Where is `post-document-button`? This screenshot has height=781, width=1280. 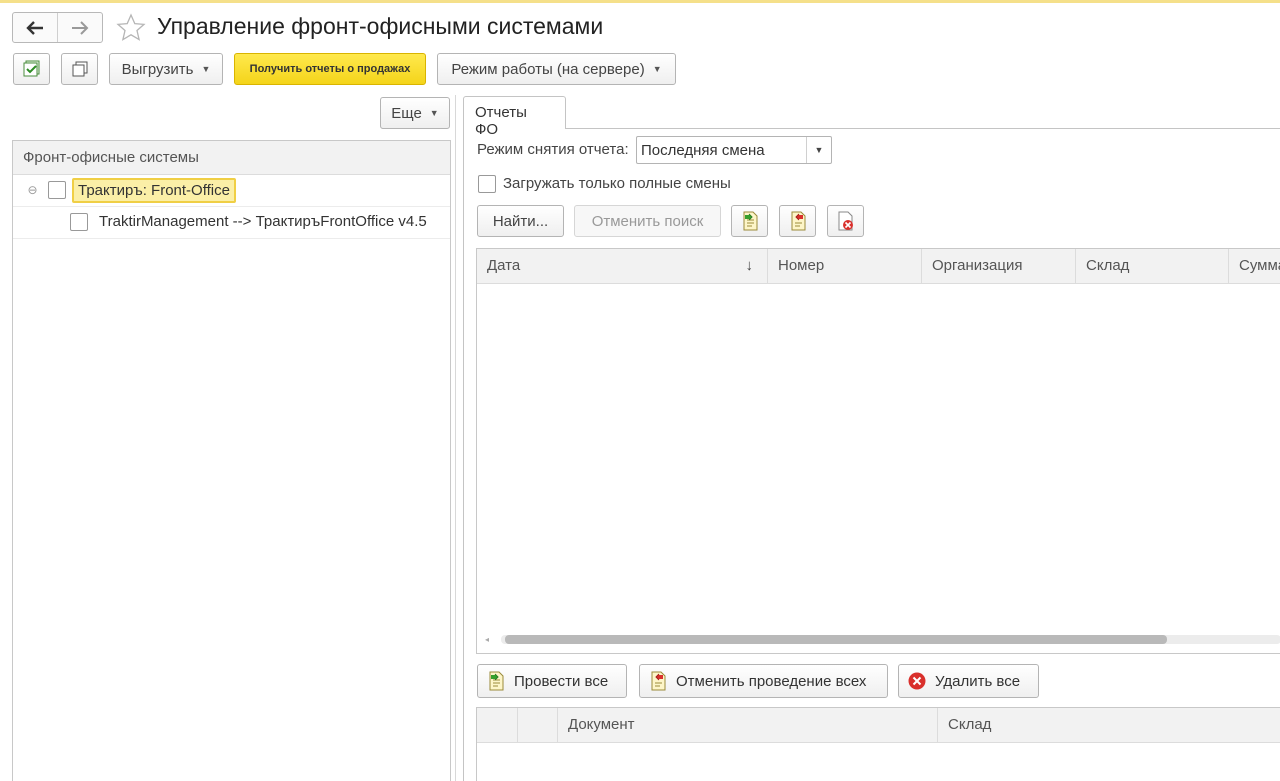 post-document-button is located at coordinates (749, 221).